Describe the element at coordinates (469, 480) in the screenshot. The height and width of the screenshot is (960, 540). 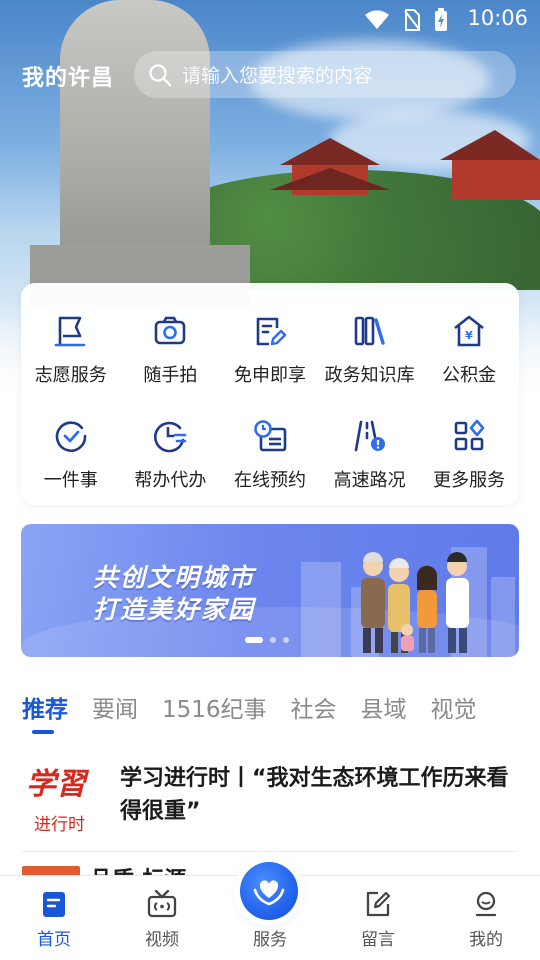
I see `service-label: 更多服务` at that location.